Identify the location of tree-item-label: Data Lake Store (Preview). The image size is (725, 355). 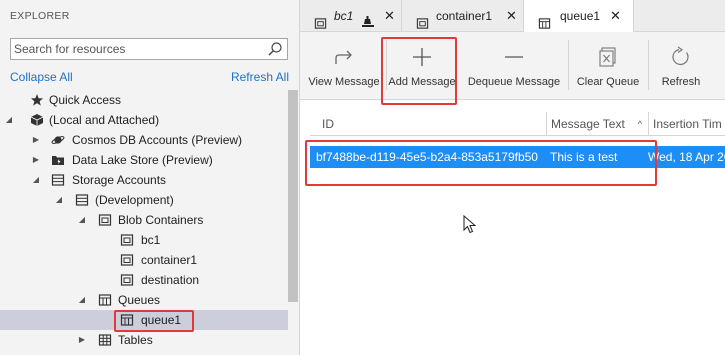
(142, 160).